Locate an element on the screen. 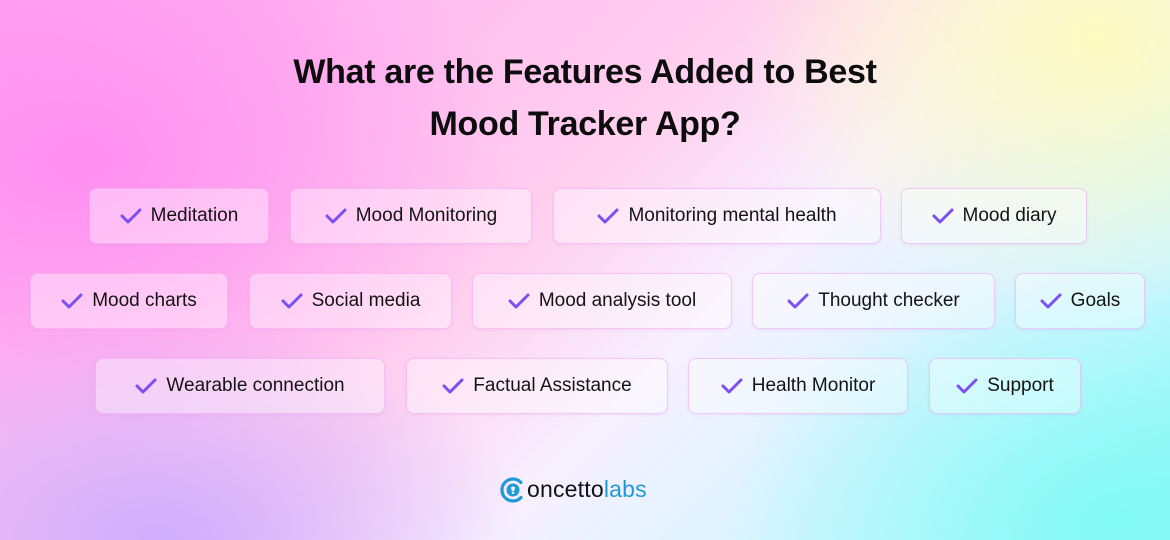 The width and height of the screenshot is (1170, 540). feature-pill-monitoring-mental-health: Monitoring mental health is located at coordinates (717, 216).